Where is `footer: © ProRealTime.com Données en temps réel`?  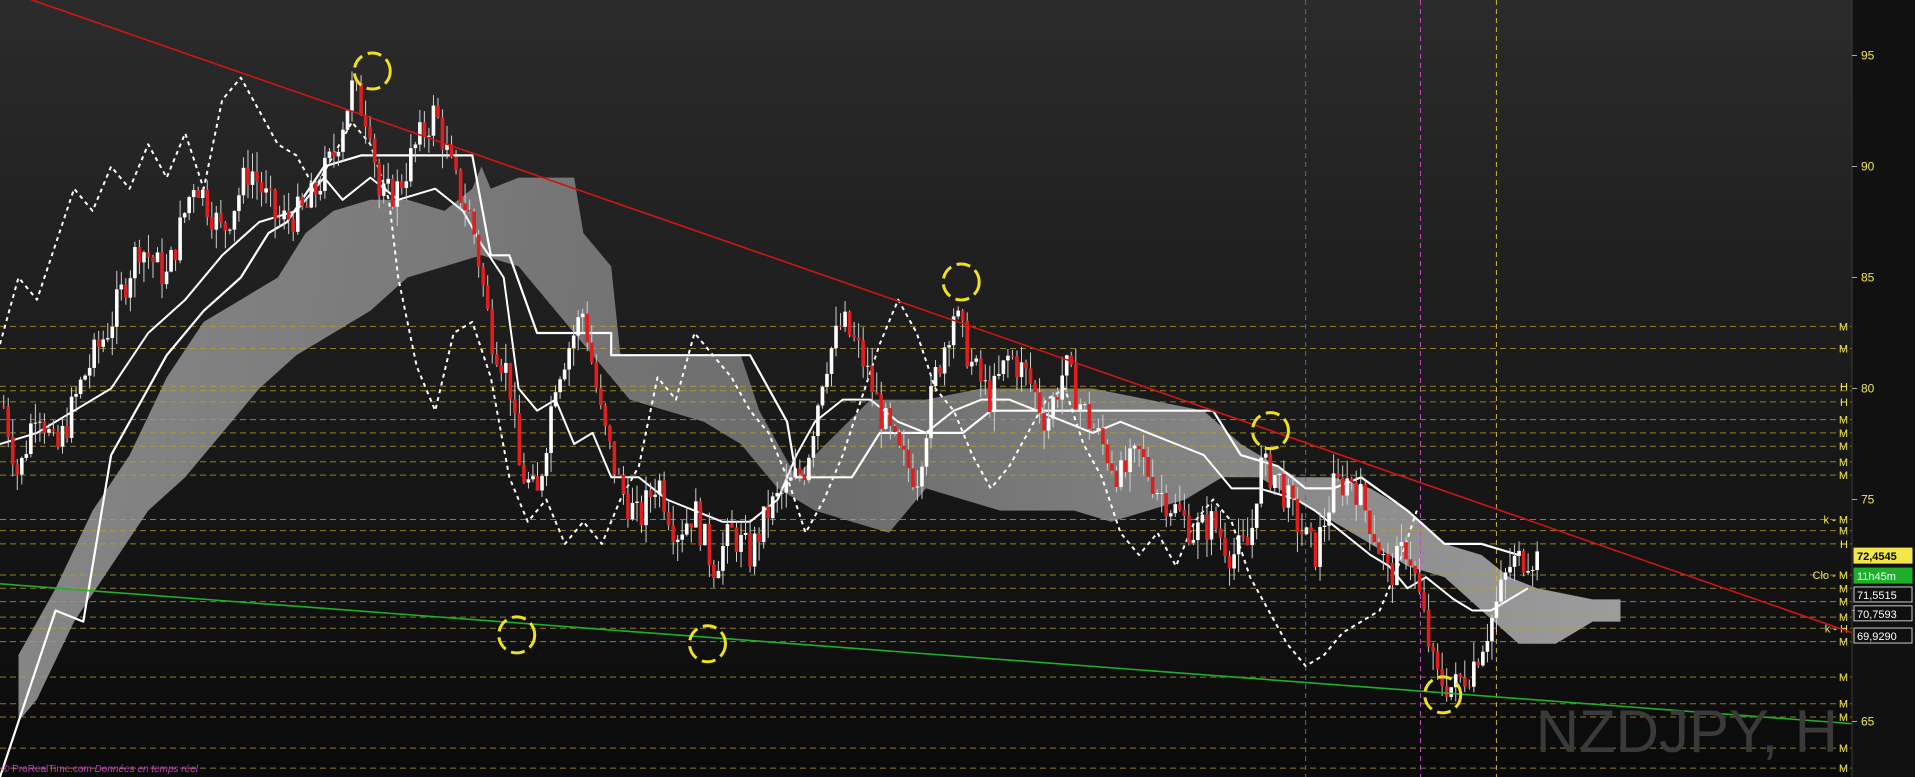
footer: © ProRealTime.com Données en temps réel is located at coordinates (100, 769).